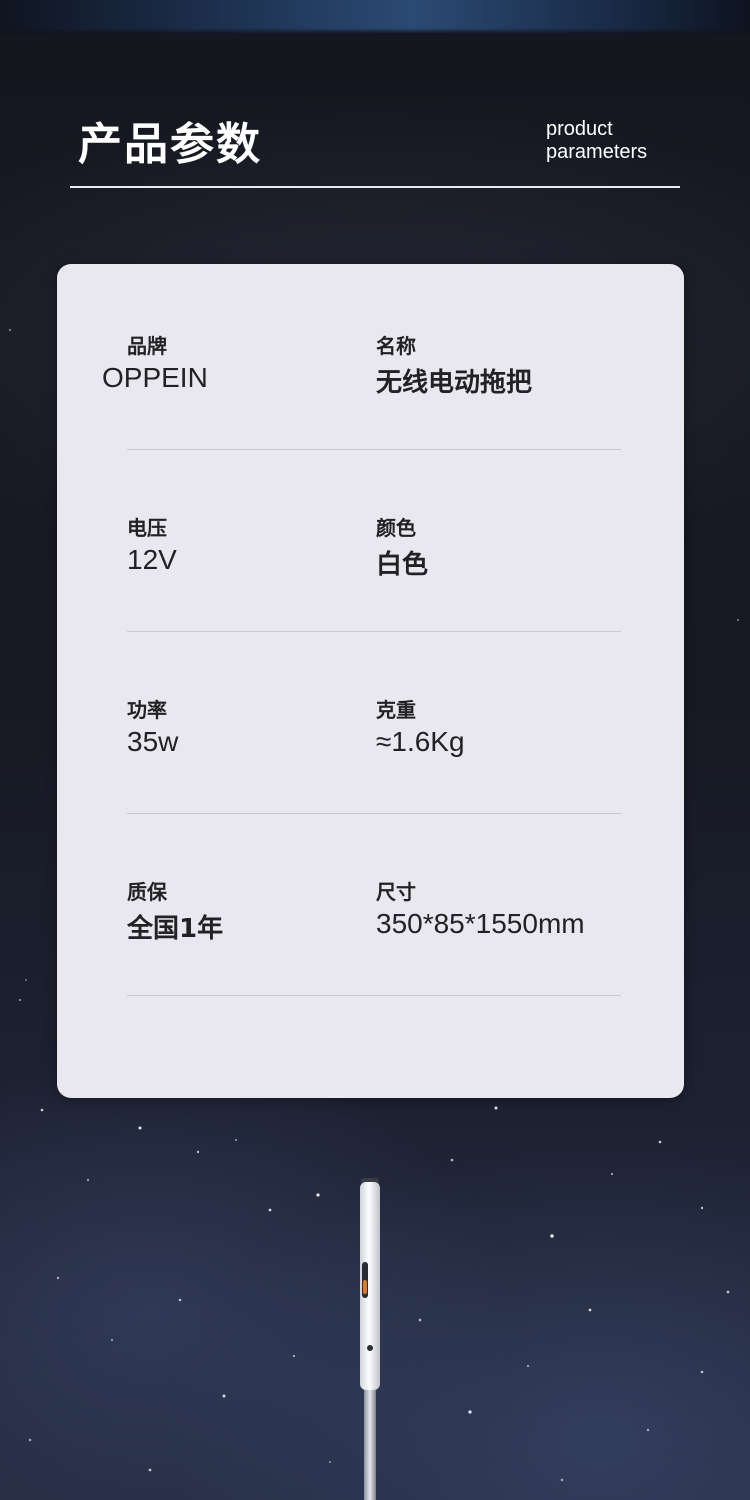 The width and height of the screenshot is (750, 1500). What do you see at coordinates (170, 144) in the screenshot?
I see `section-title: 产品参数` at bounding box center [170, 144].